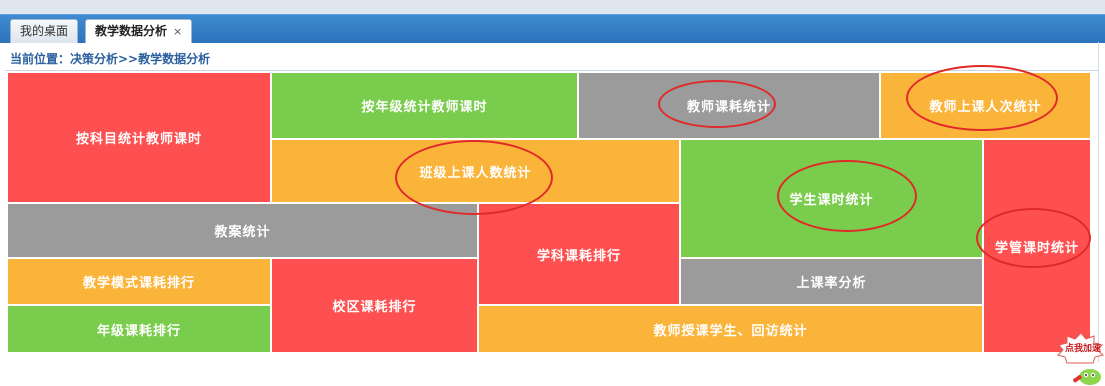 This screenshot has height=386, width=1105. What do you see at coordinates (552, 7) in the screenshot?
I see `window-top-strip` at bounding box center [552, 7].